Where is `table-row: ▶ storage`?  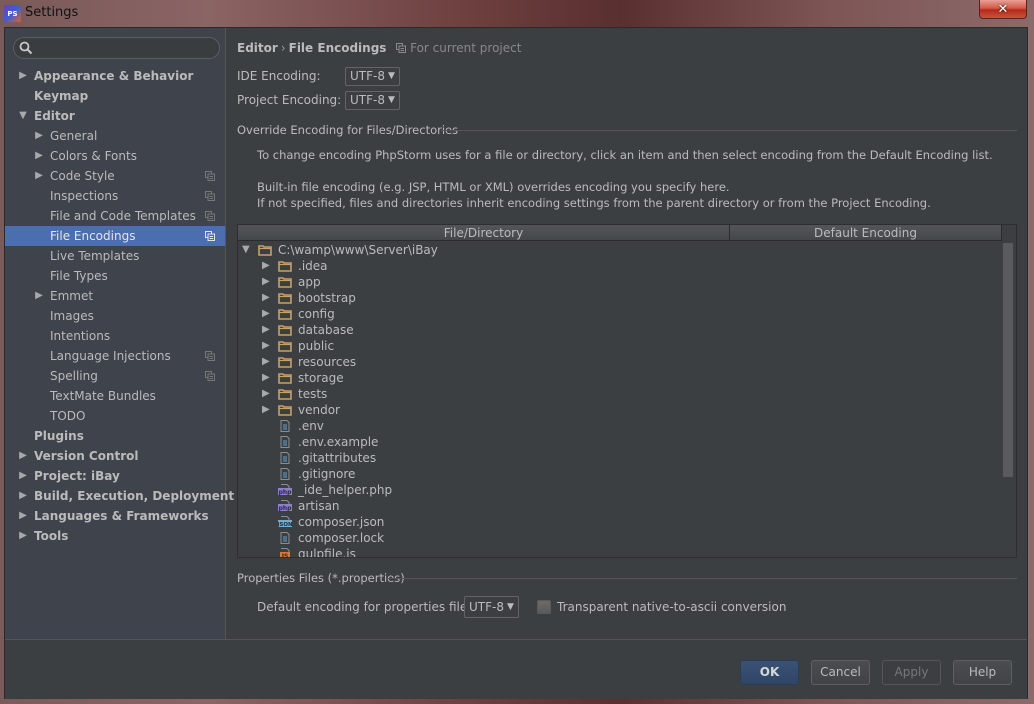 table-row: ▶ storage is located at coordinates (620, 378).